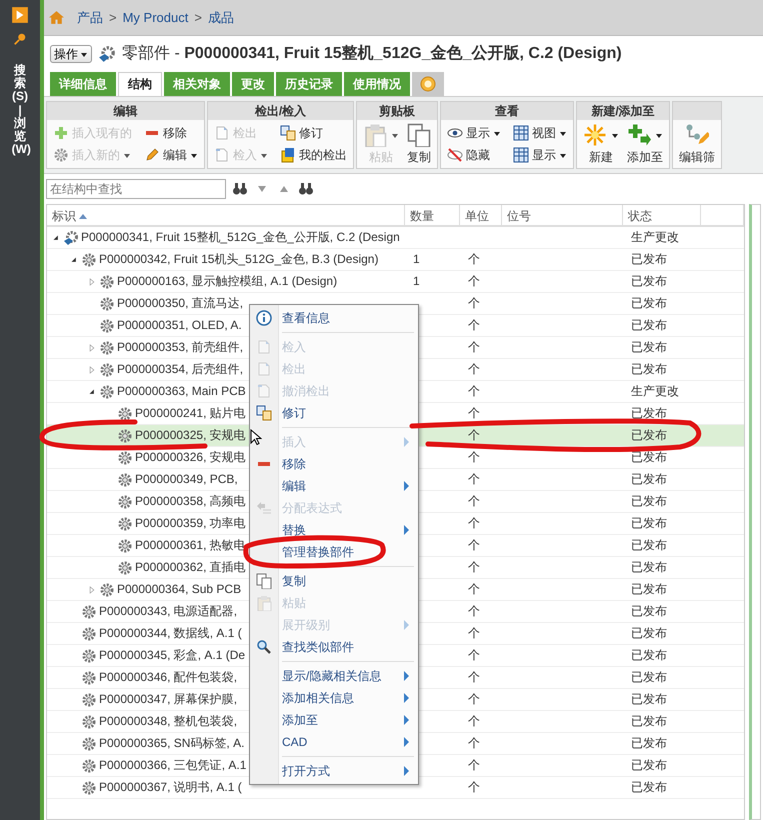 This screenshot has height=820, width=763. What do you see at coordinates (152, 155) in the screenshot?
I see `pencil-icon` at bounding box center [152, 155].